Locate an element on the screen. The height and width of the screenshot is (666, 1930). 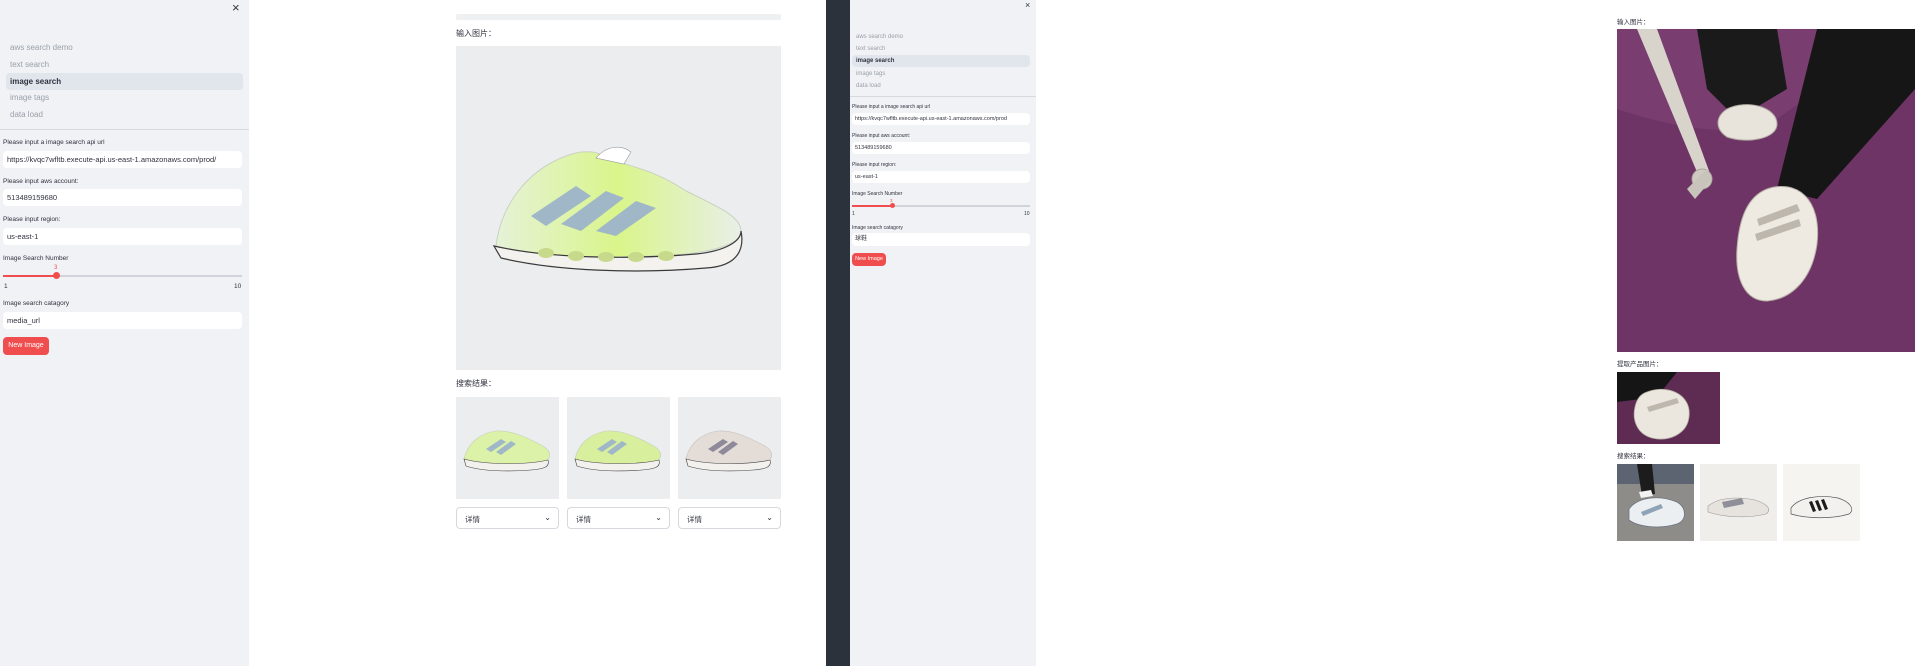
input-photo is located at coordinates (1766, 190).